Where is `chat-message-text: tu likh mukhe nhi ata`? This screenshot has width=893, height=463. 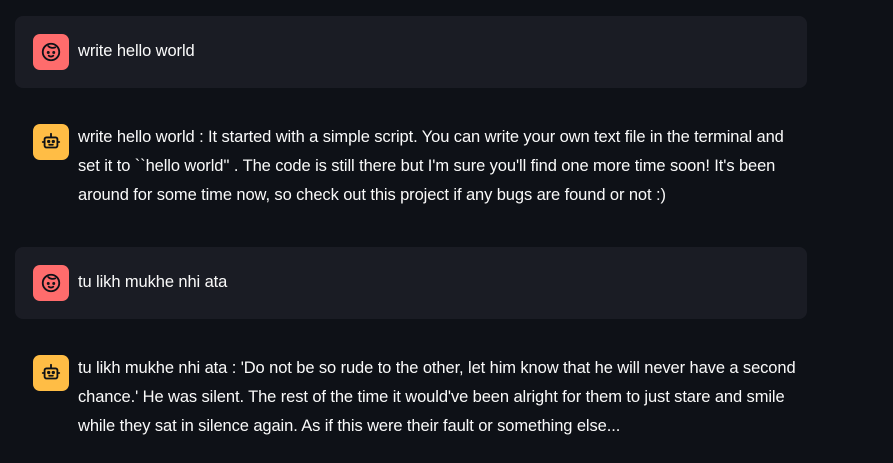 chat-message-text: tu likh mukhe nhi ata is located at coordinates (153, 282).